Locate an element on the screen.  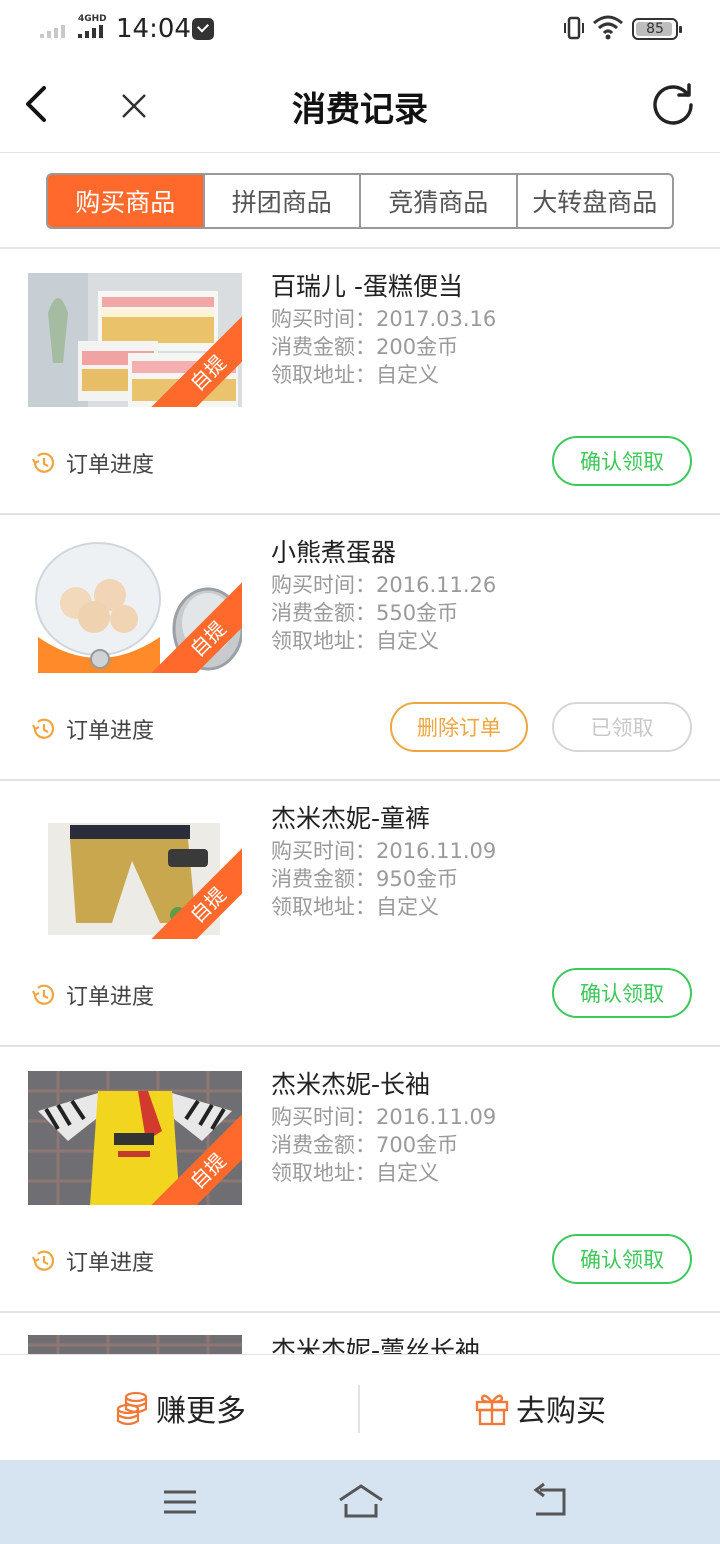
order-item: 杰米杰妮-蕾丝长袖 is located at coordinates (360, 1333).